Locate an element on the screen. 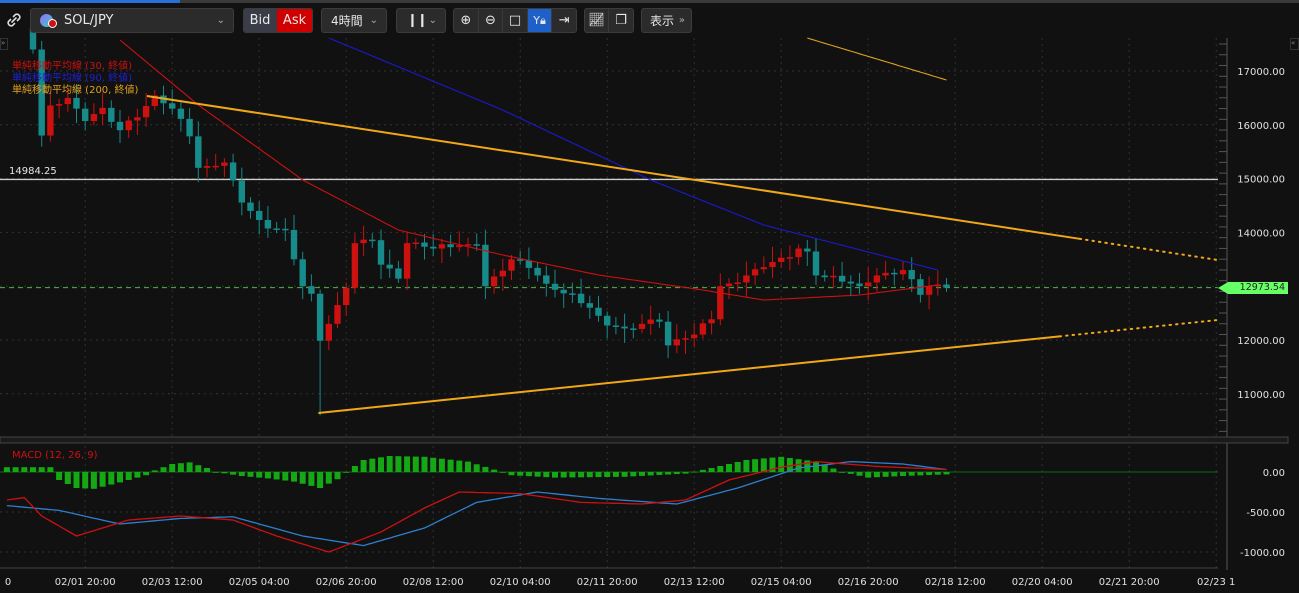 The width and height of the screenshot is (1299, 593). display-menu-button: 表示 » is located at coordinates (666, 20).